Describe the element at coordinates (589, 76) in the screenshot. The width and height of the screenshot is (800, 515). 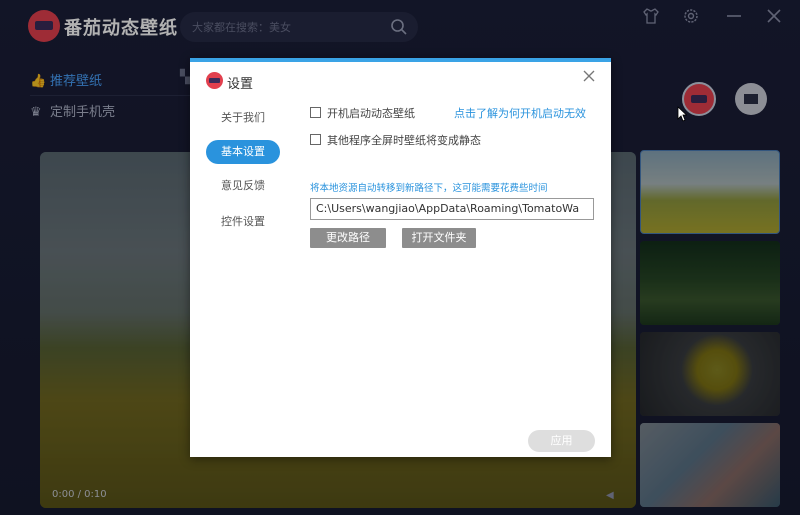
I see `close-icon` at that location.